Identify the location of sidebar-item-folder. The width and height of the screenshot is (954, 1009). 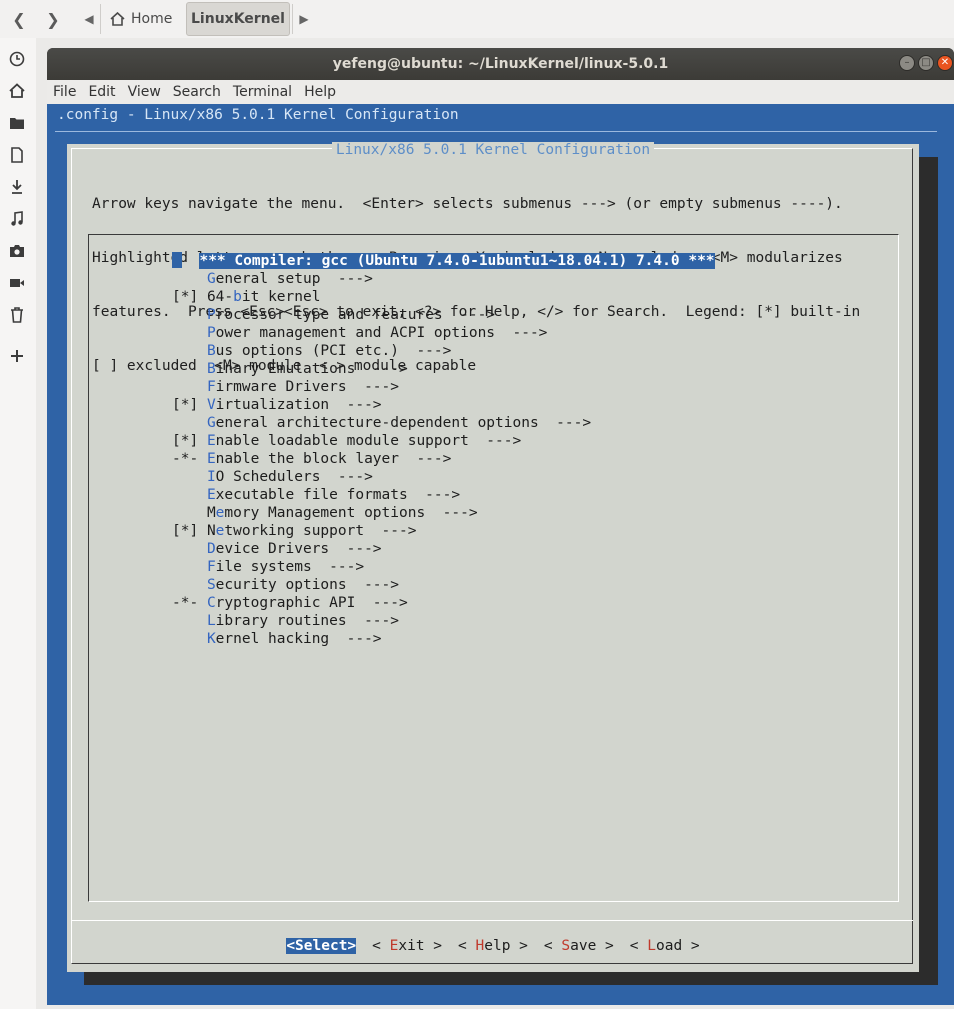
(17, 123).